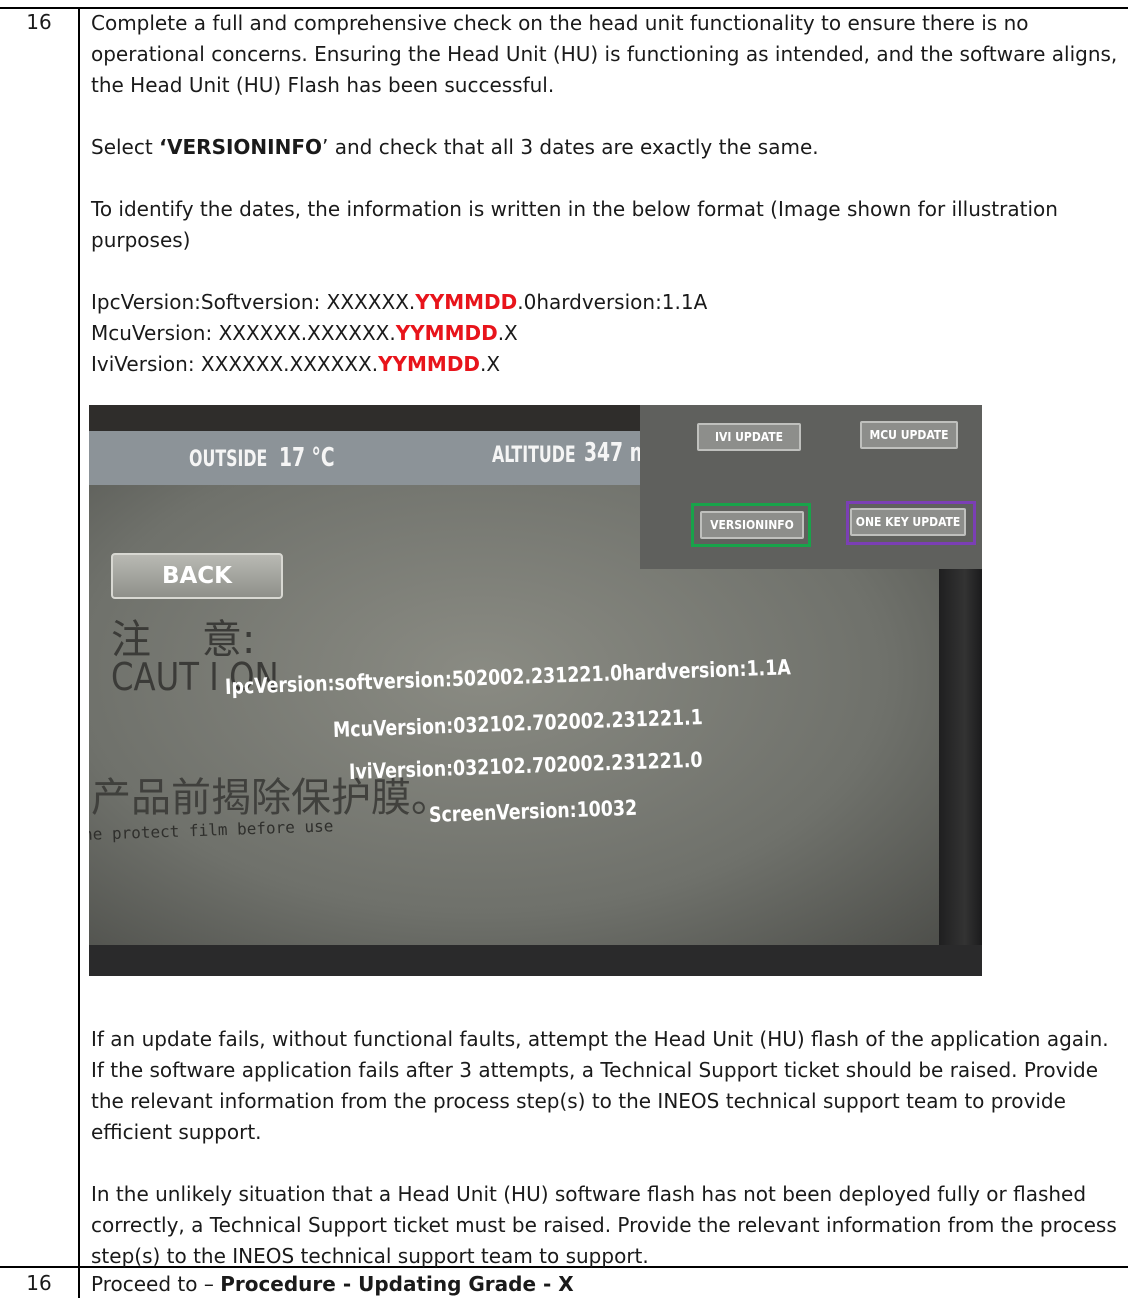  What do you see at coordinates (749, 437) in the screenshot?
I see `ivi-update-button: IVI UPDATE` at bounding box center [749, 437].